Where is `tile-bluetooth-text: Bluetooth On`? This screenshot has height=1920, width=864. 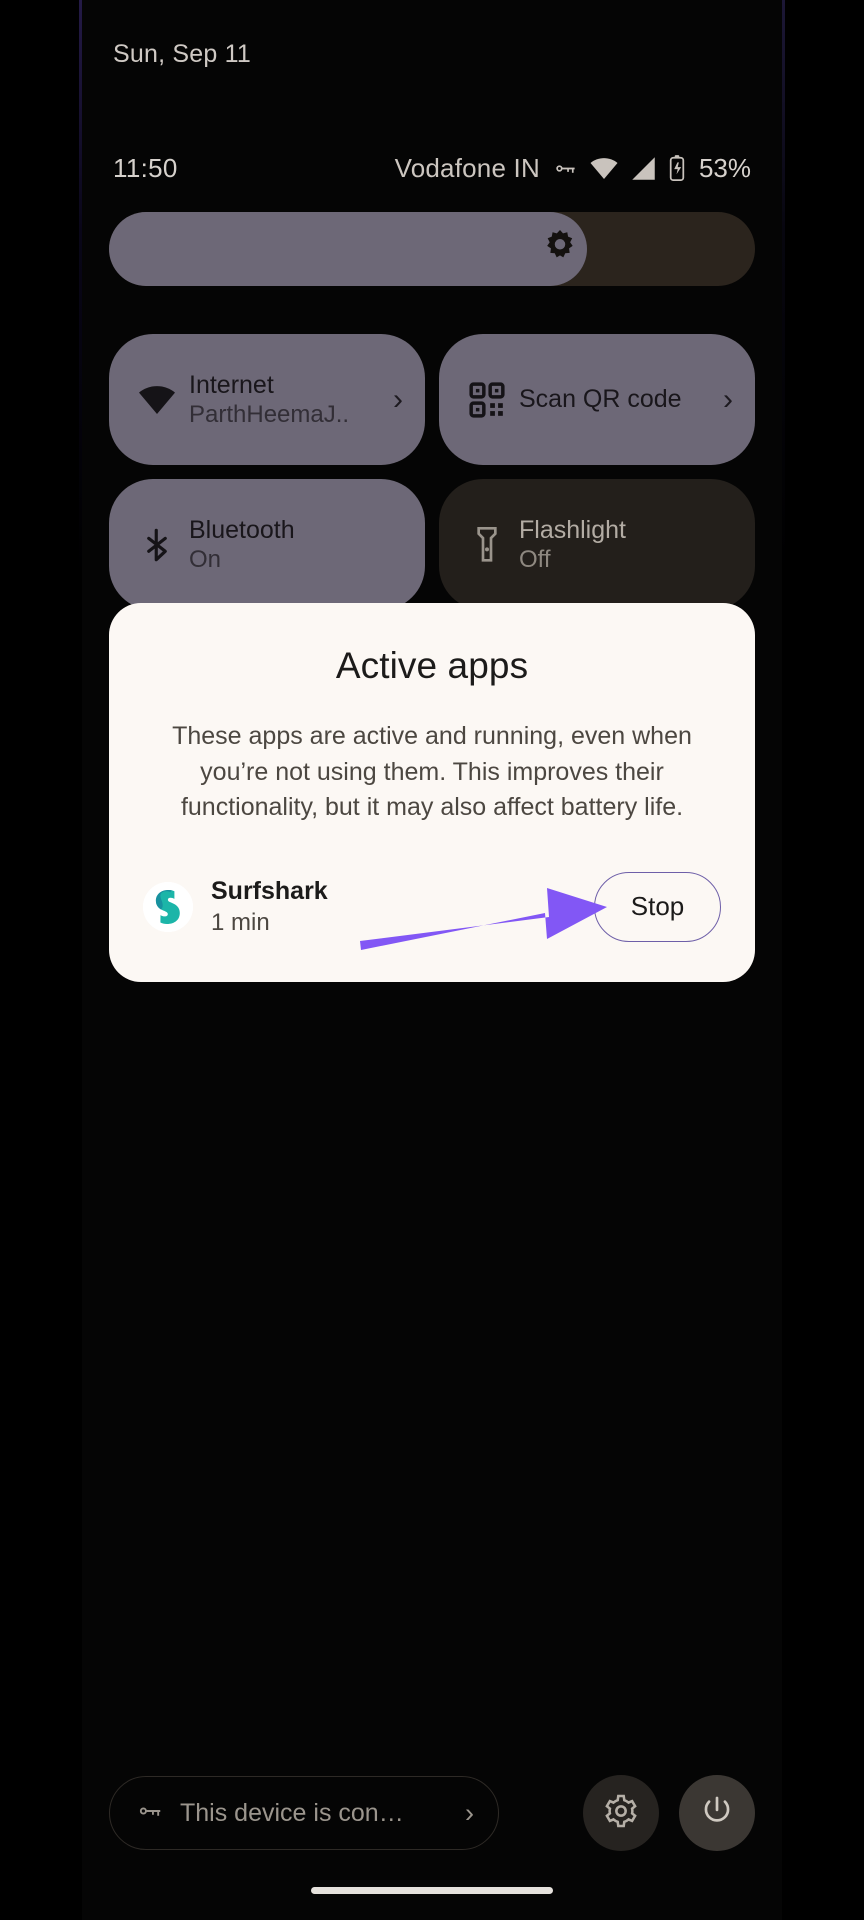
tile-bluetooth-text: Bluetooth On is located at coordinates (242, 545).